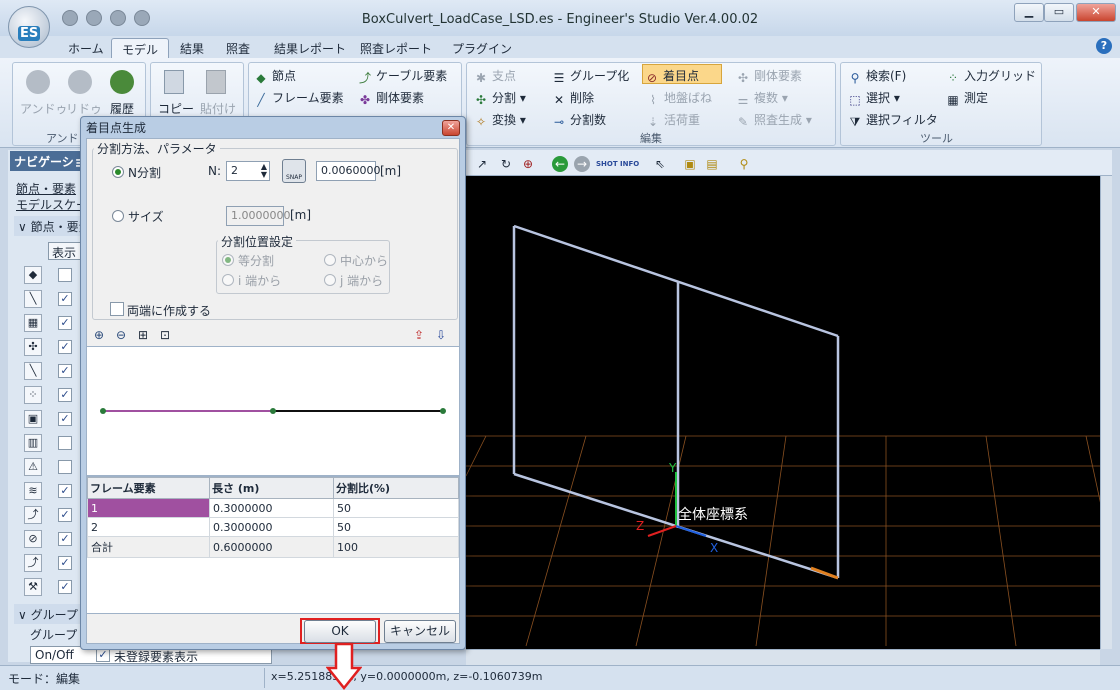  I want to click on frame-button: ╱ フレーム要素, so click(298, 98).